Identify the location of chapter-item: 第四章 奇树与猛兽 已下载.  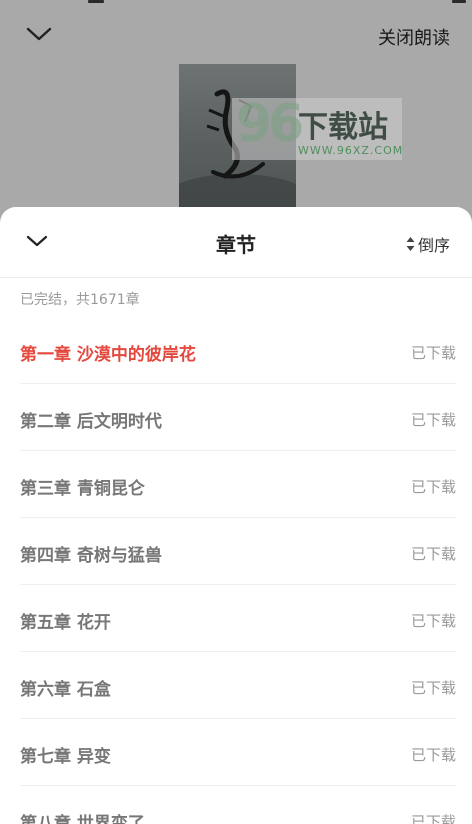
(238, 551).